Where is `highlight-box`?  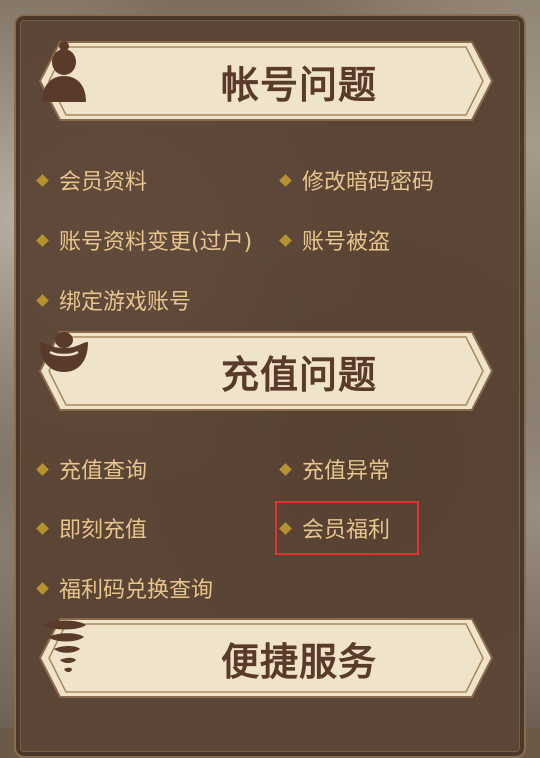 highlight-box is located at coordinates (347, 528).